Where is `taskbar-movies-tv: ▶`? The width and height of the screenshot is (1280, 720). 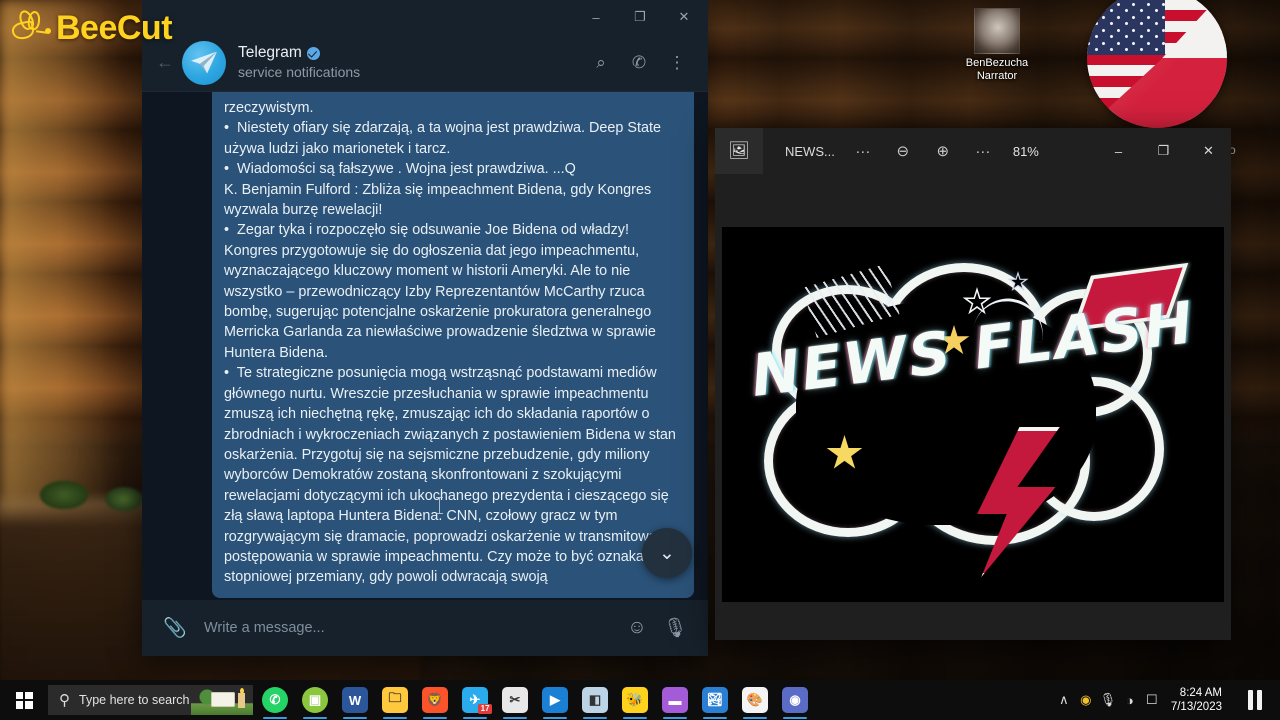 taskbar-movies-tv: ▶ is located at coordinates (555, 700).